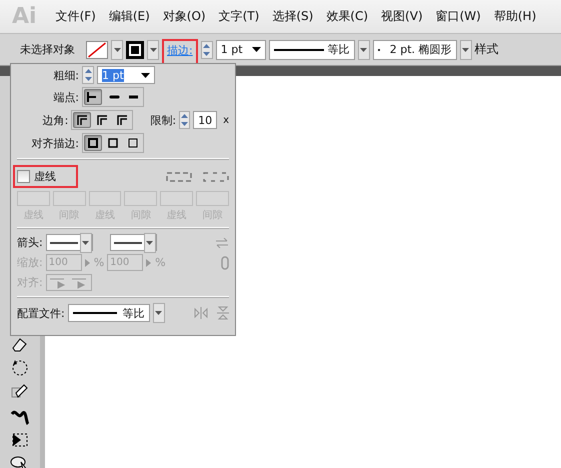  Describe the element at coordinates (458, 16) in the screenshot. I see `menu-item: 窗口(W)` at that location.